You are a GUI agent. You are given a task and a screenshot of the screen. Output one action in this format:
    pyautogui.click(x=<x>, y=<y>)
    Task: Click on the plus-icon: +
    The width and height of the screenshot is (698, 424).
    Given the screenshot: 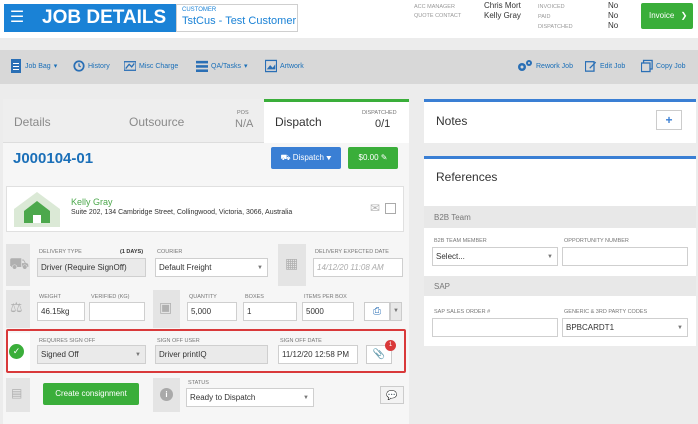 What is the action you would take?
    pyautogui.click(x=669, y=120)
    